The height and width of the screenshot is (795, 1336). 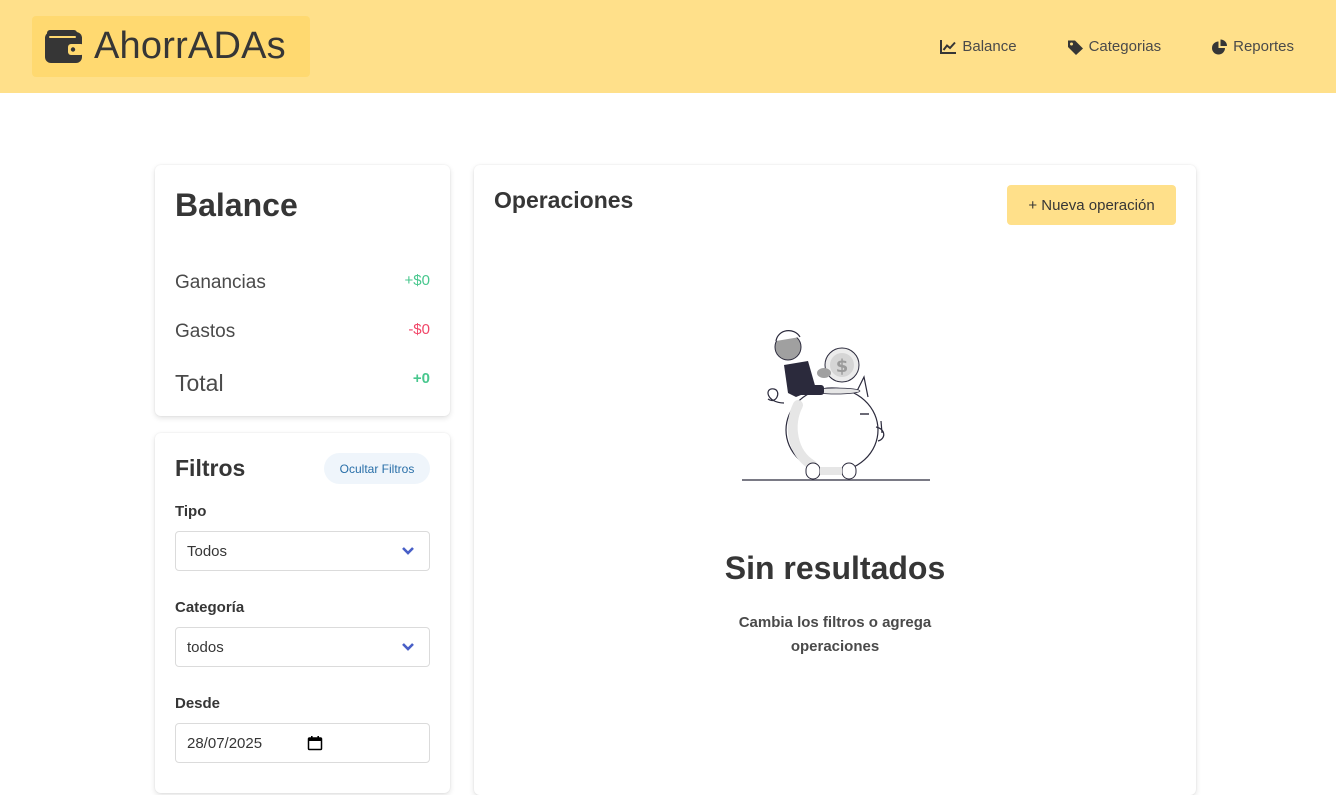 I want to click on categoria-select-value: todos, so click(x=205, y=647).